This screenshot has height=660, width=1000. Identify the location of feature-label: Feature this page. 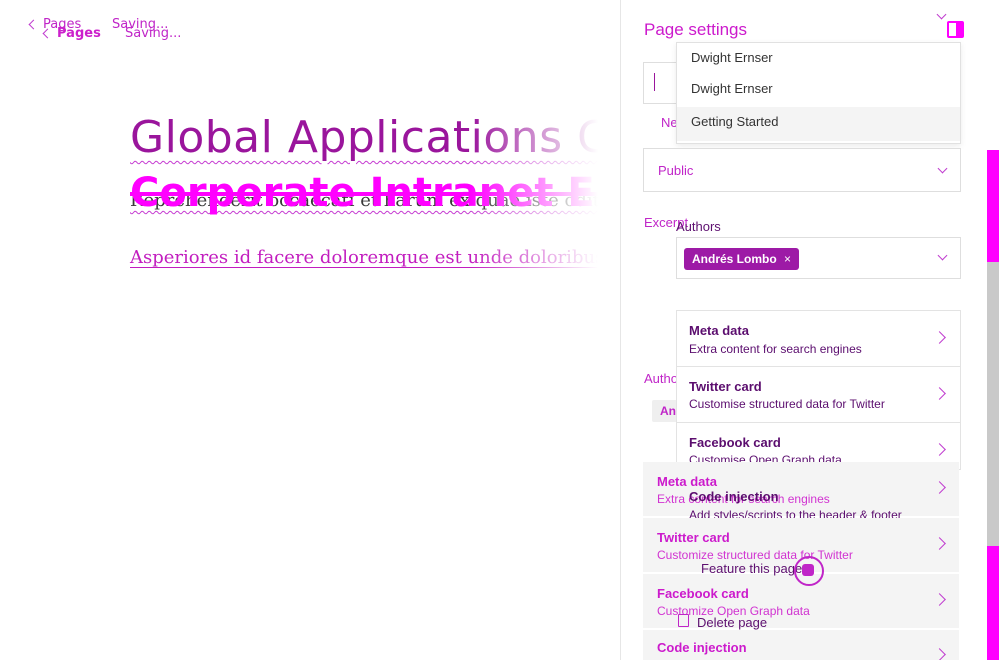
(752, 568).